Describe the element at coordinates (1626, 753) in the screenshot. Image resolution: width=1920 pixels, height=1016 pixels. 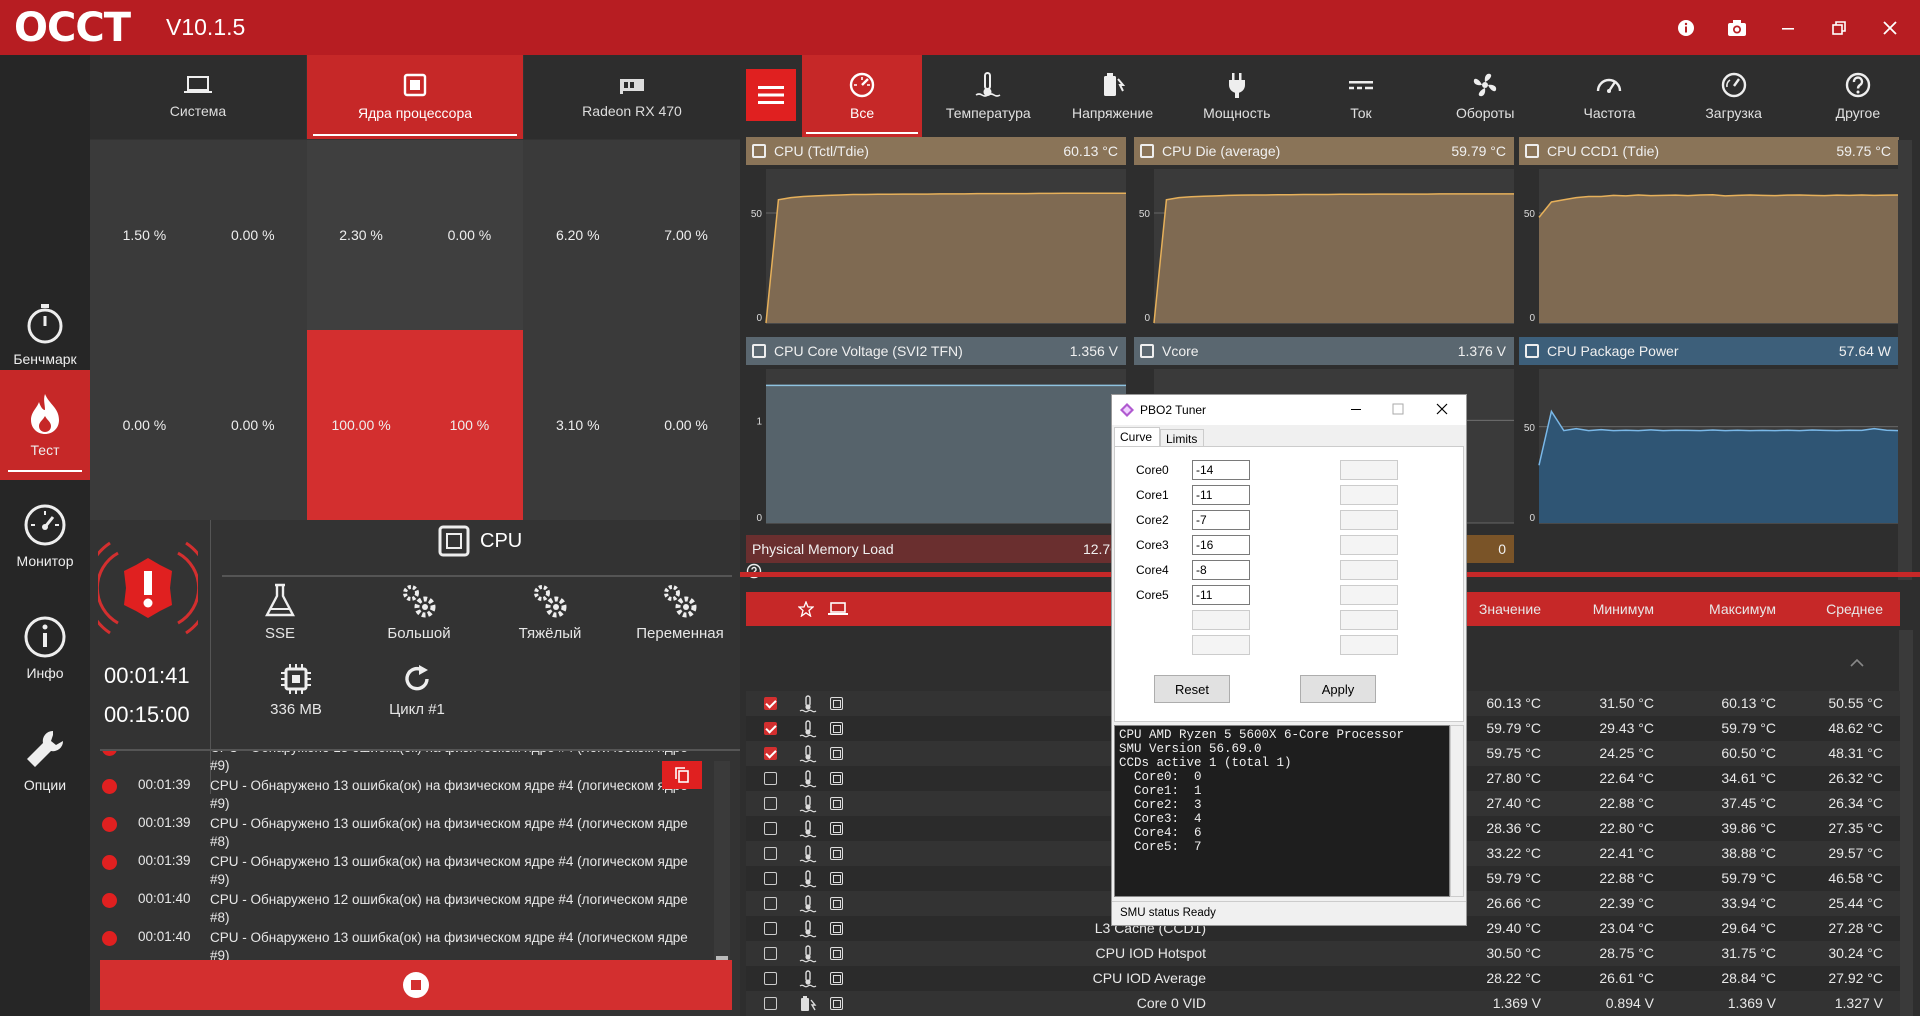
I see `sensor-min: 24.25 °C` at that location.